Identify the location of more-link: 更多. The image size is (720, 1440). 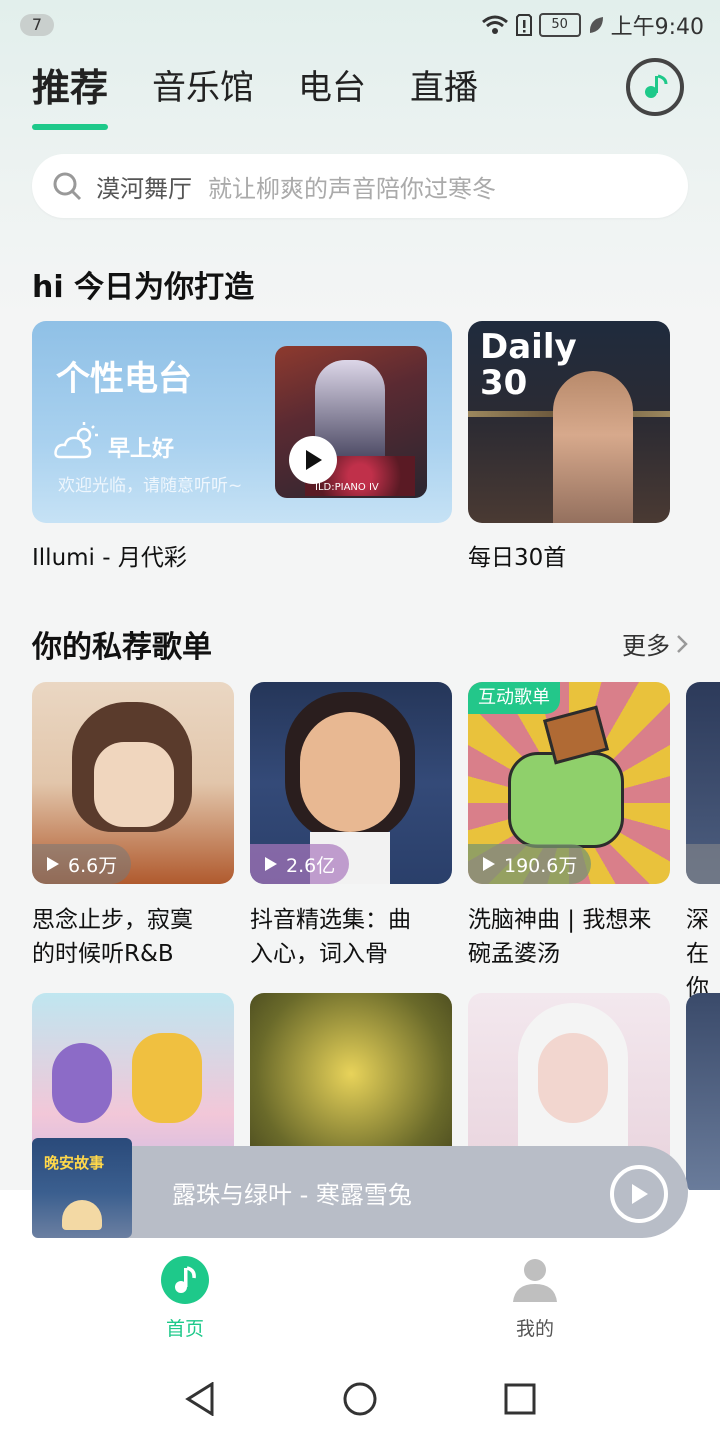
(655, 643).